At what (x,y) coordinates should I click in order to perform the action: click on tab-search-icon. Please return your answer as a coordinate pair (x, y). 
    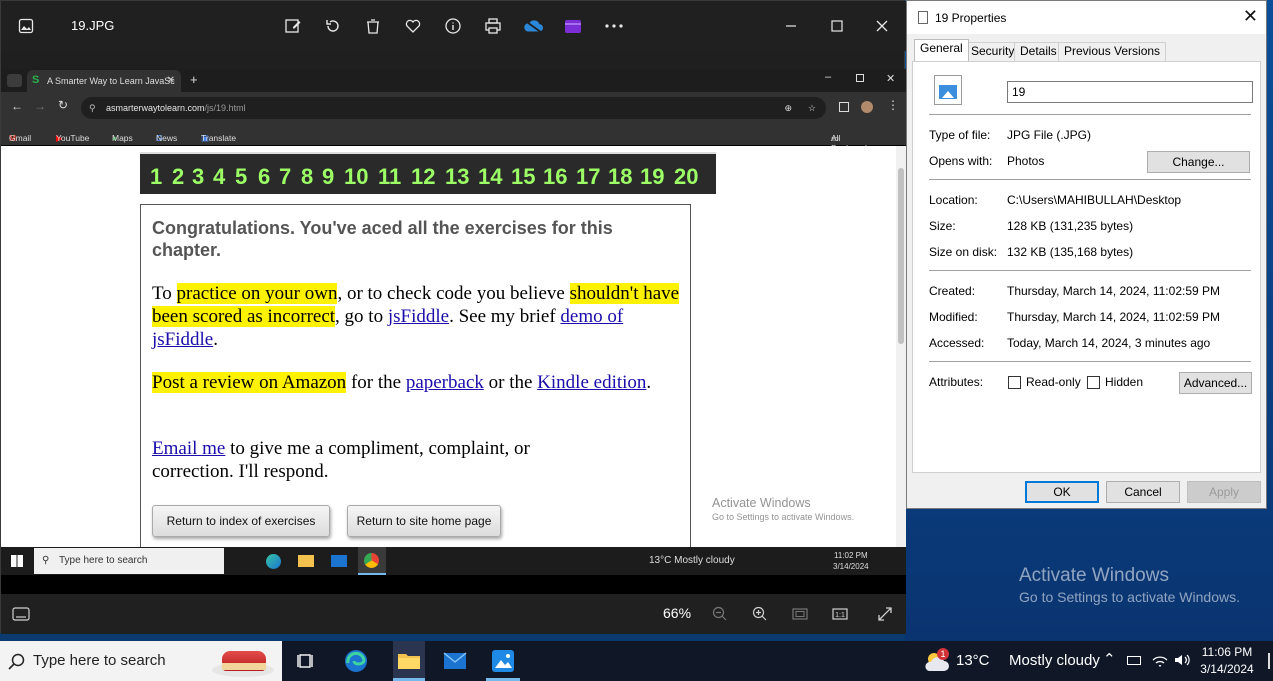
    Looking at the image, I should click on (14, 80).